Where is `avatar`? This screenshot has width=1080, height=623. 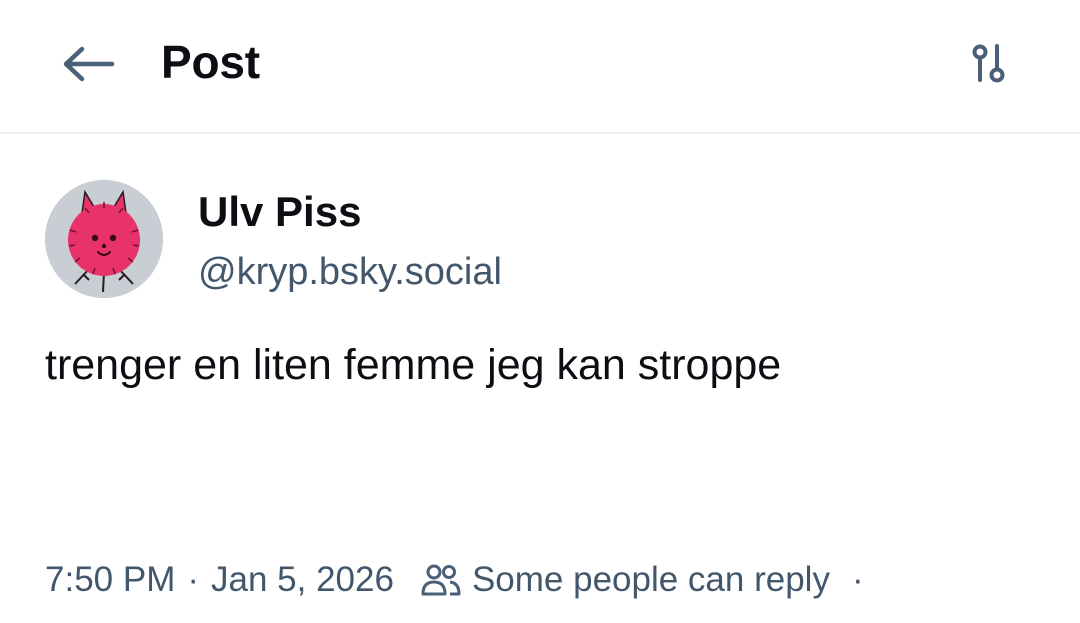
avatar is located at coordinates (104, 239).